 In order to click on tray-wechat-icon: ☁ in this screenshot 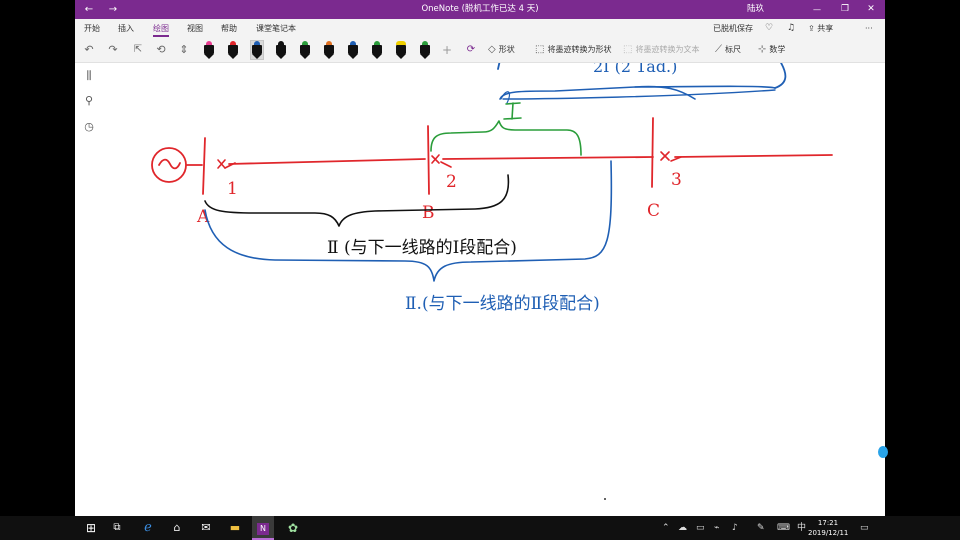, I will do `click(682, 528)`.